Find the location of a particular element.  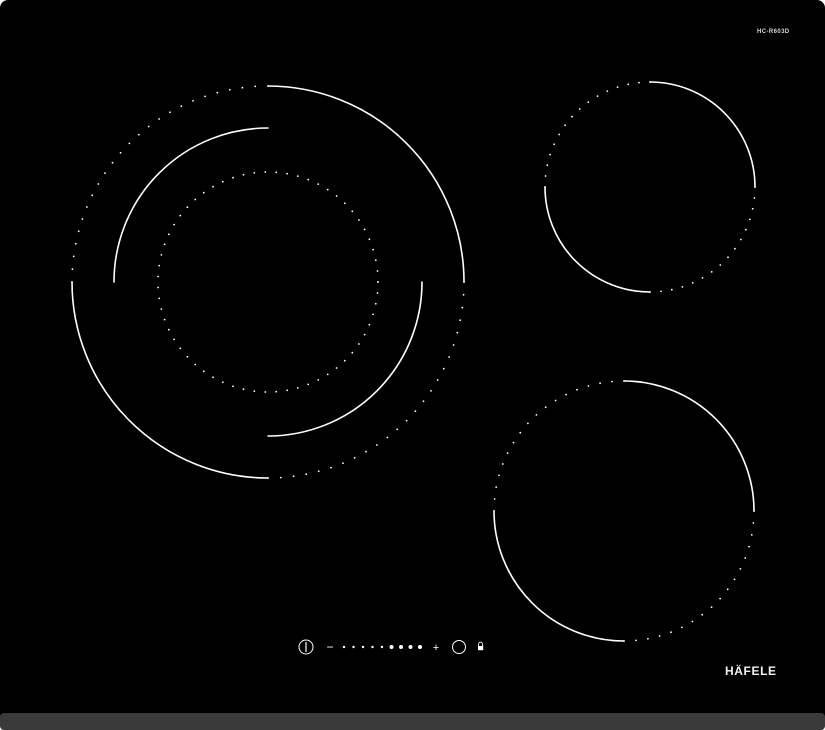

plus-button: + is located at coordinates (436, 648).